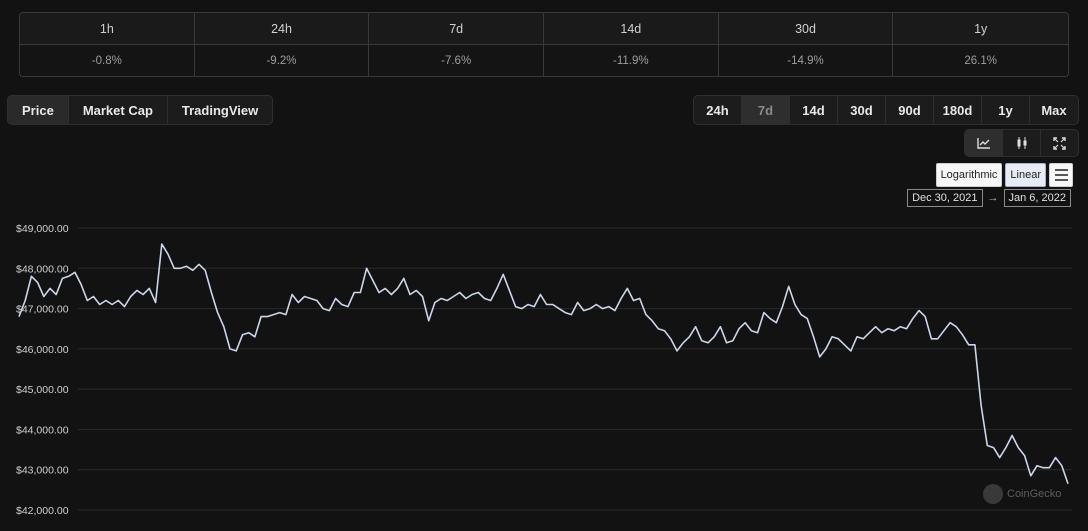 The height and width of the screenshot is (531, 1088). What do you see at coordinates (42, 269) in the screenshot?
I see `y-tick-label: $48,000.00` at bounding box center [42, 269].